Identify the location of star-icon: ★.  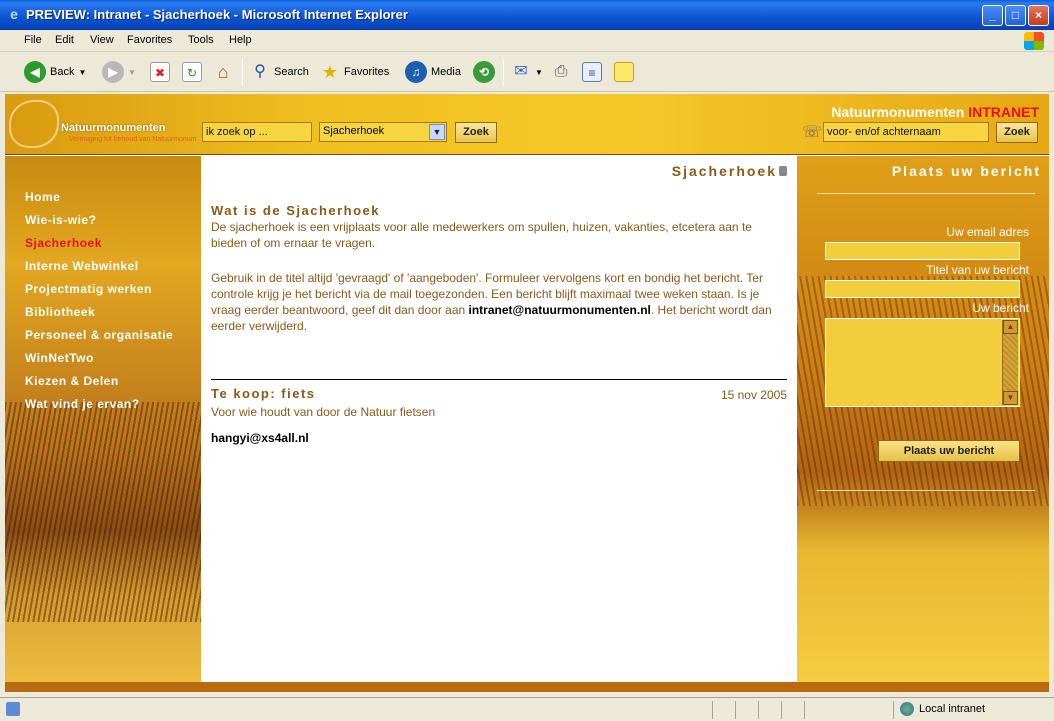
(330, 72).